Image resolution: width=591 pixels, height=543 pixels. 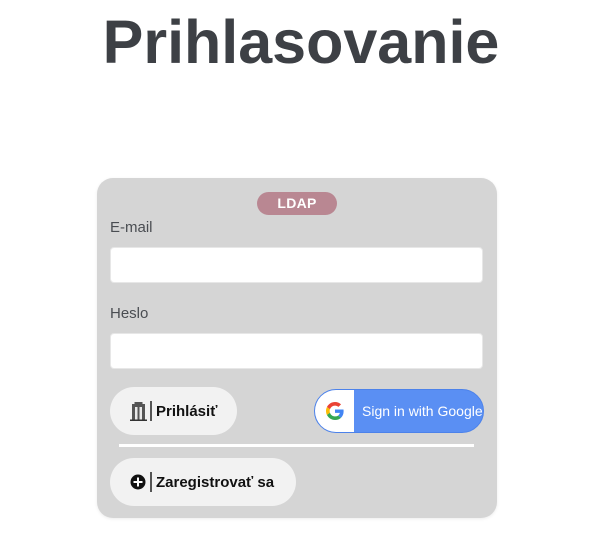 I want to click on register-button-label: Zaregistrovať sa, so click(x=215, y=482).